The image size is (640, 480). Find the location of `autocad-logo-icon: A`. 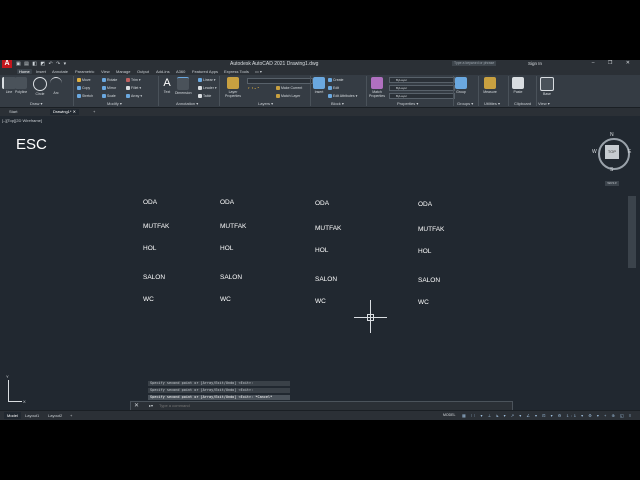

autocad-logo-icon: A is located at coordinates (7, 64).